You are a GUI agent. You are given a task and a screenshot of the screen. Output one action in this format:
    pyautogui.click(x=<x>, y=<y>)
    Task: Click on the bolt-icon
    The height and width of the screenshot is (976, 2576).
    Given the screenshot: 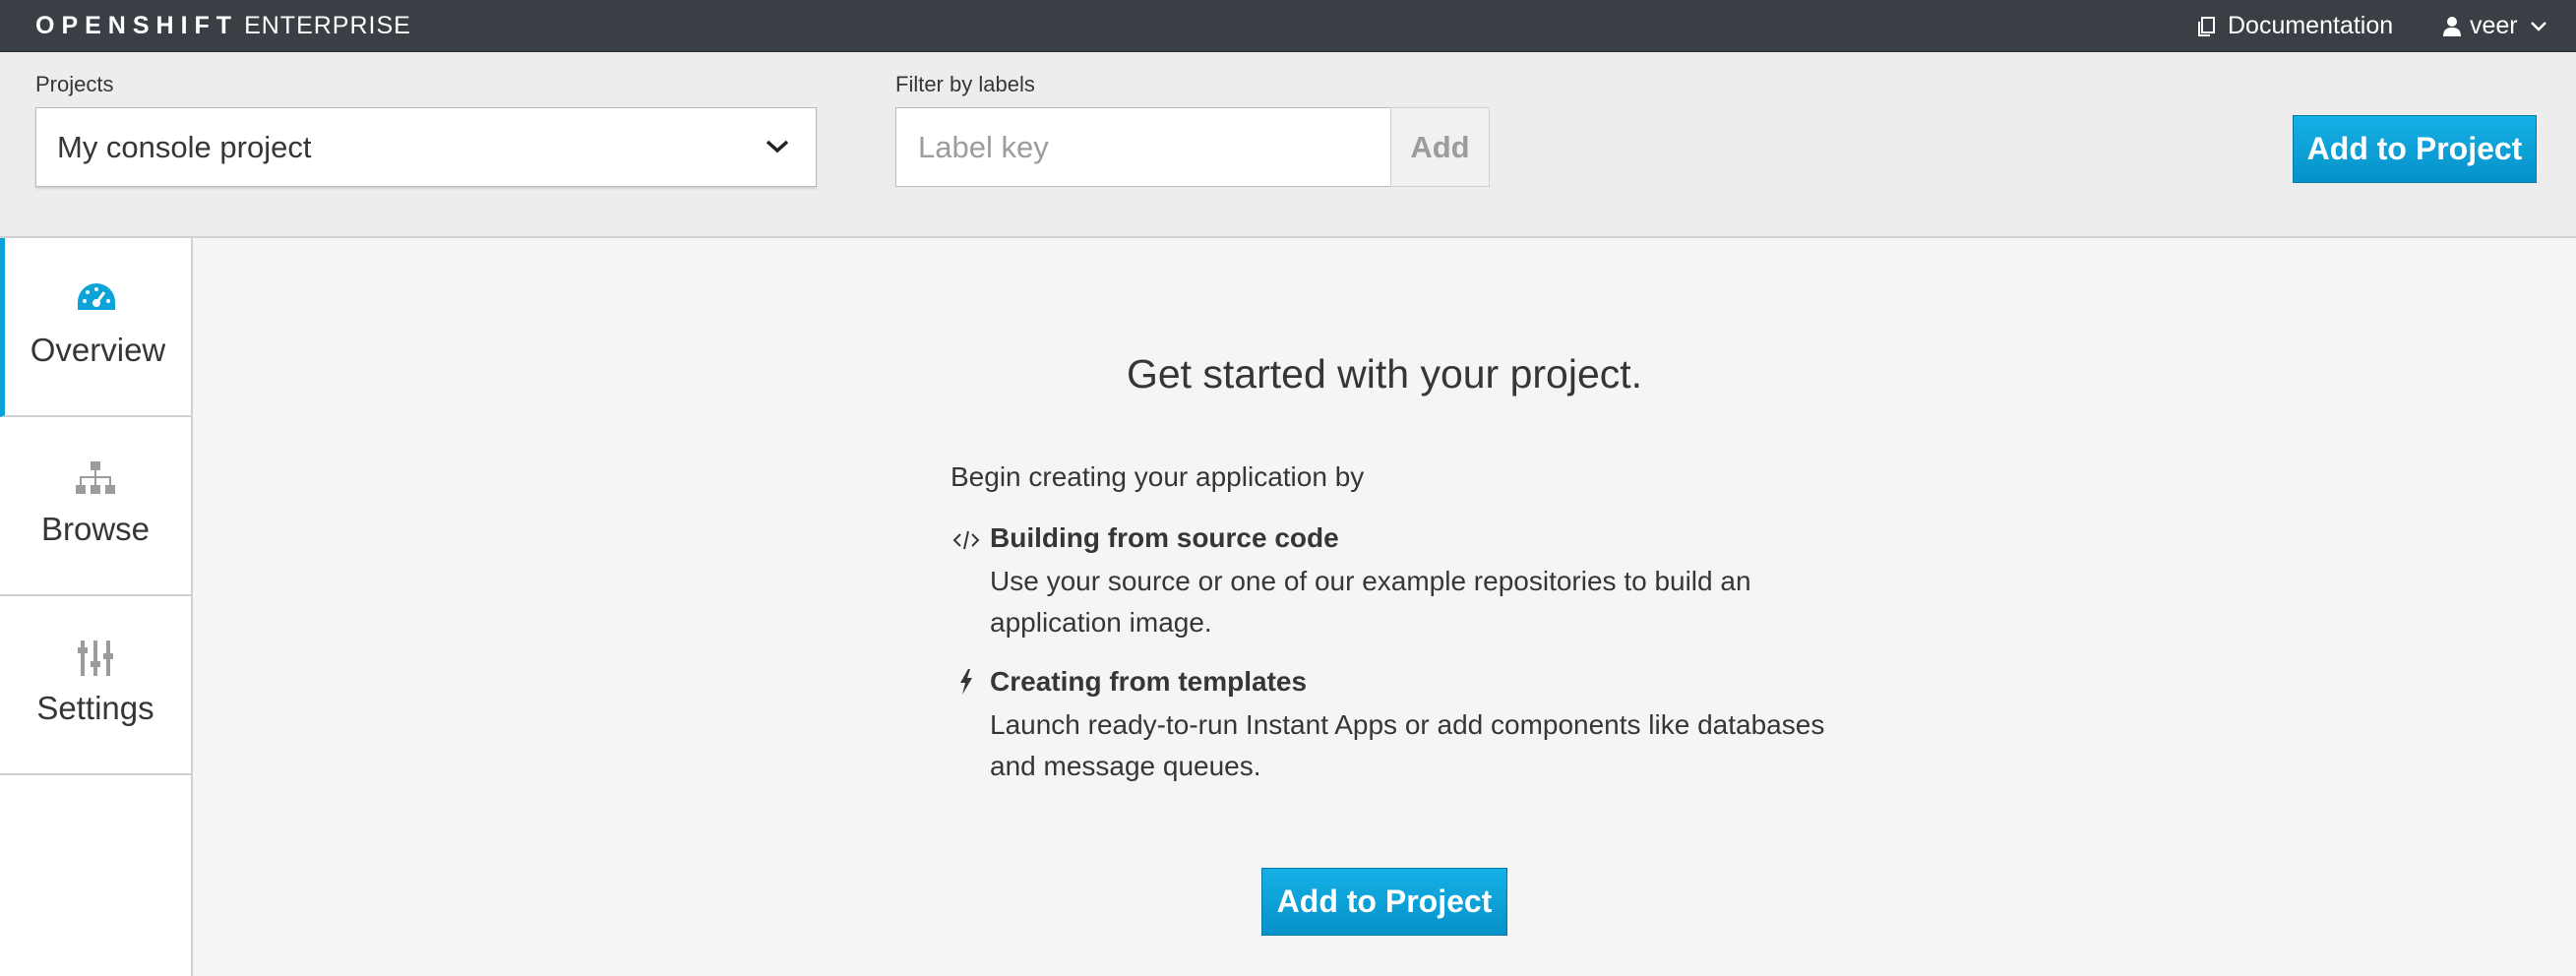 What is the action you would take?
    pyautogui.click(x=966, y=682)
    